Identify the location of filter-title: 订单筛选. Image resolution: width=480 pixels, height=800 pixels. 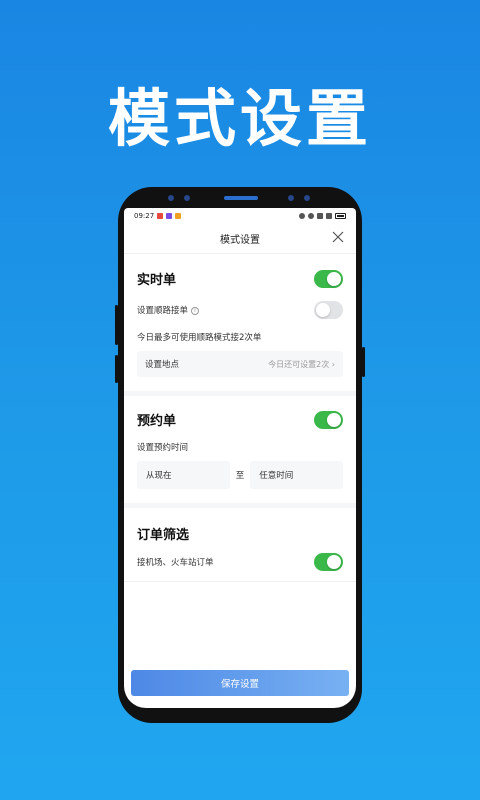
(163, 535).